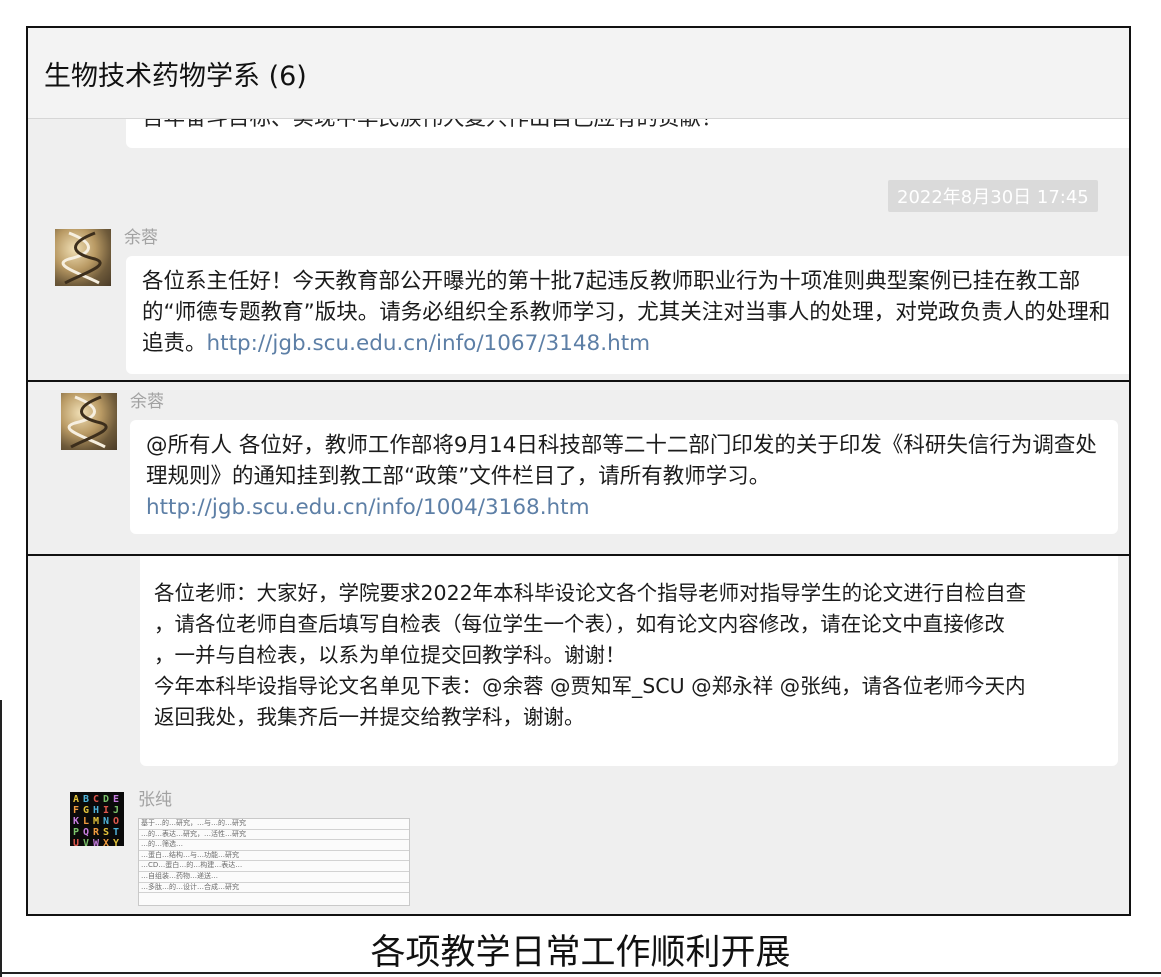 This screenshot has width=1161, height=977. Describe the element at coordinates (86, 810) in the screenshot. I see `avatar-letter: G` at that location.